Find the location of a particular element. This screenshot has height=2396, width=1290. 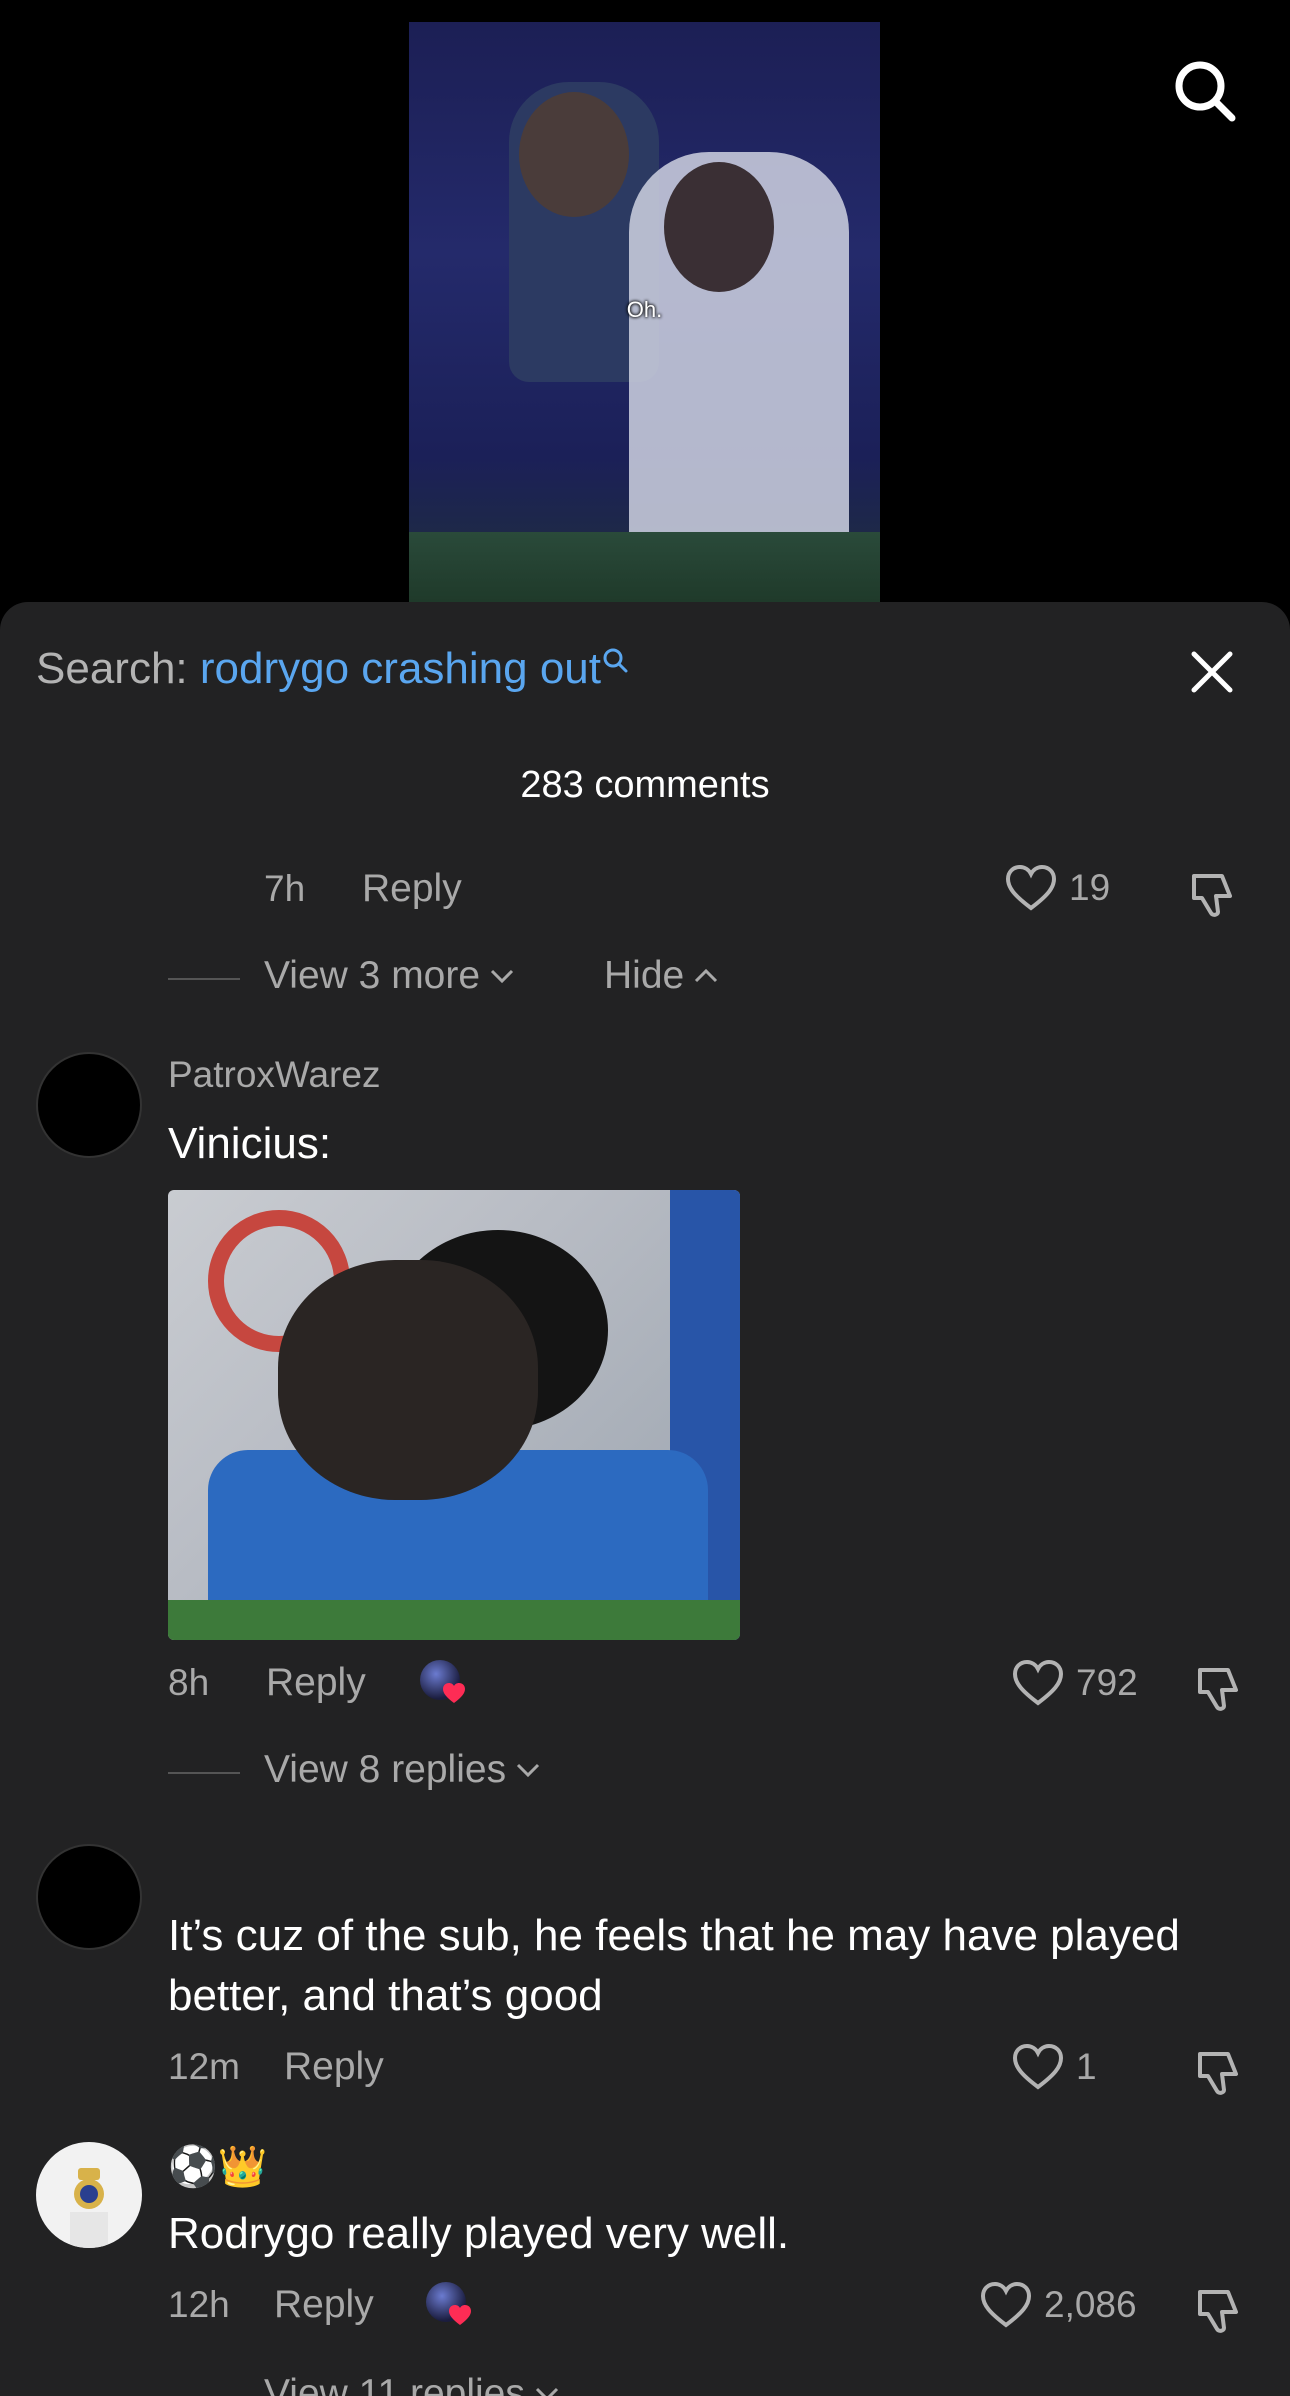

like-count: 792 is located at coordinates (1107, 1682).